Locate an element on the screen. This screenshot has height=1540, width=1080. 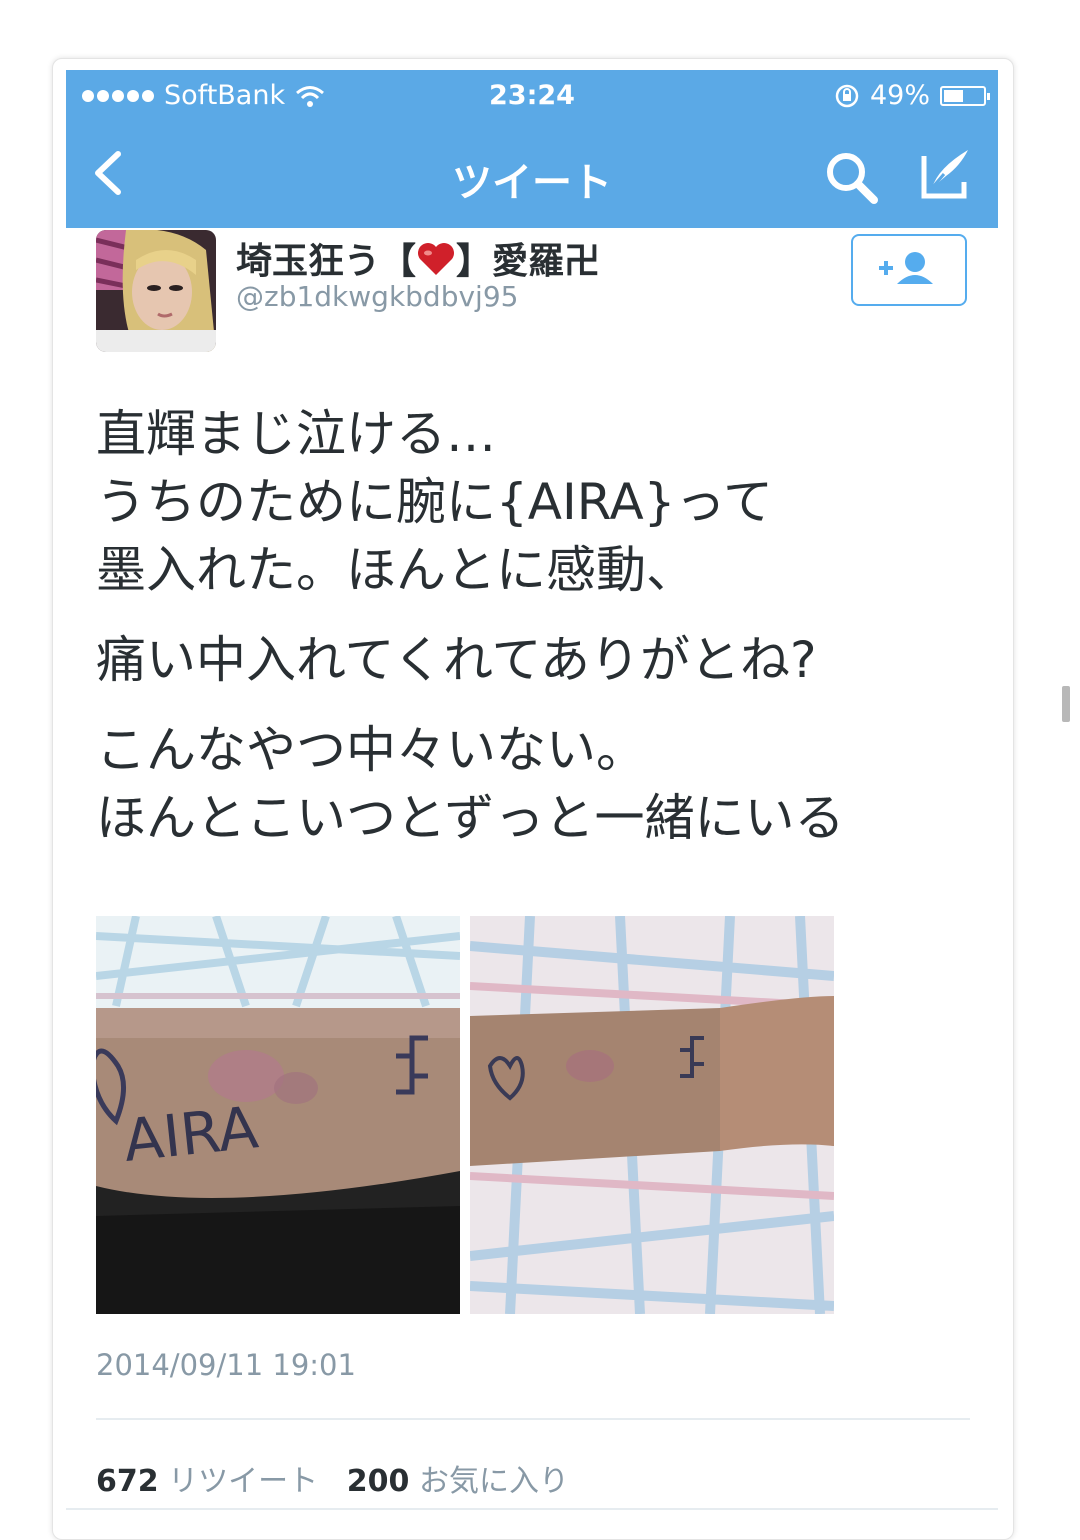
rotation-lock-icon is located at coordinates (847, 95).